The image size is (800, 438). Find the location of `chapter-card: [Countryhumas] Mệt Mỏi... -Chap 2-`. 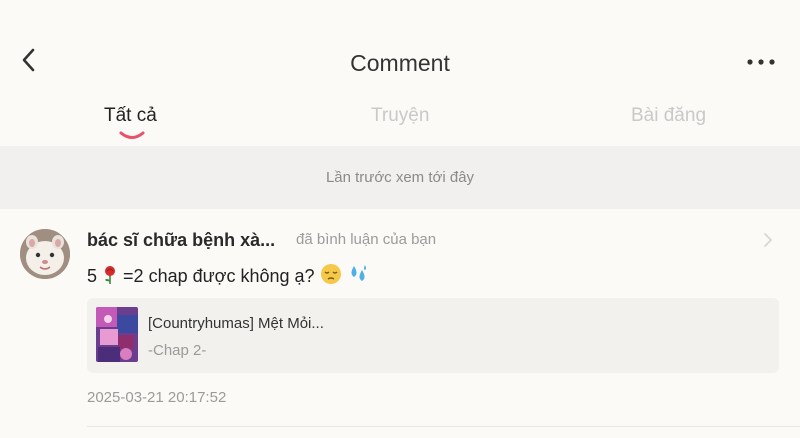

chapter-card: [Countryhumas] Mệt Mỏi... -Chap 2- is located at coordinates (433, 335).